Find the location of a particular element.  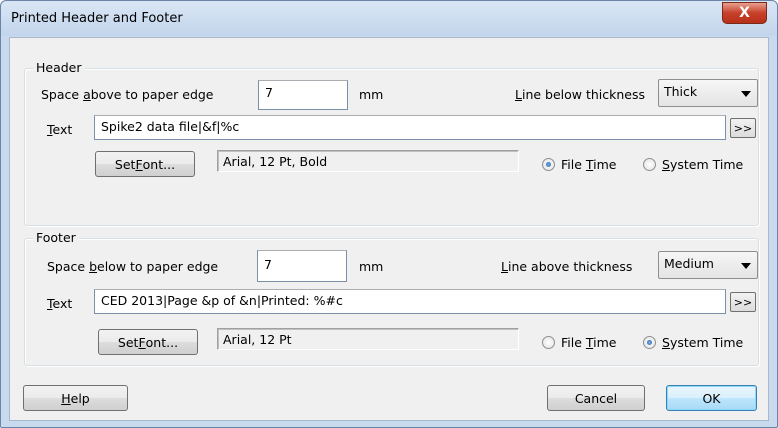

footer-text-input: CED 2013|Page &p of &n|Printed: %#c is located at coordinates (410, 301).